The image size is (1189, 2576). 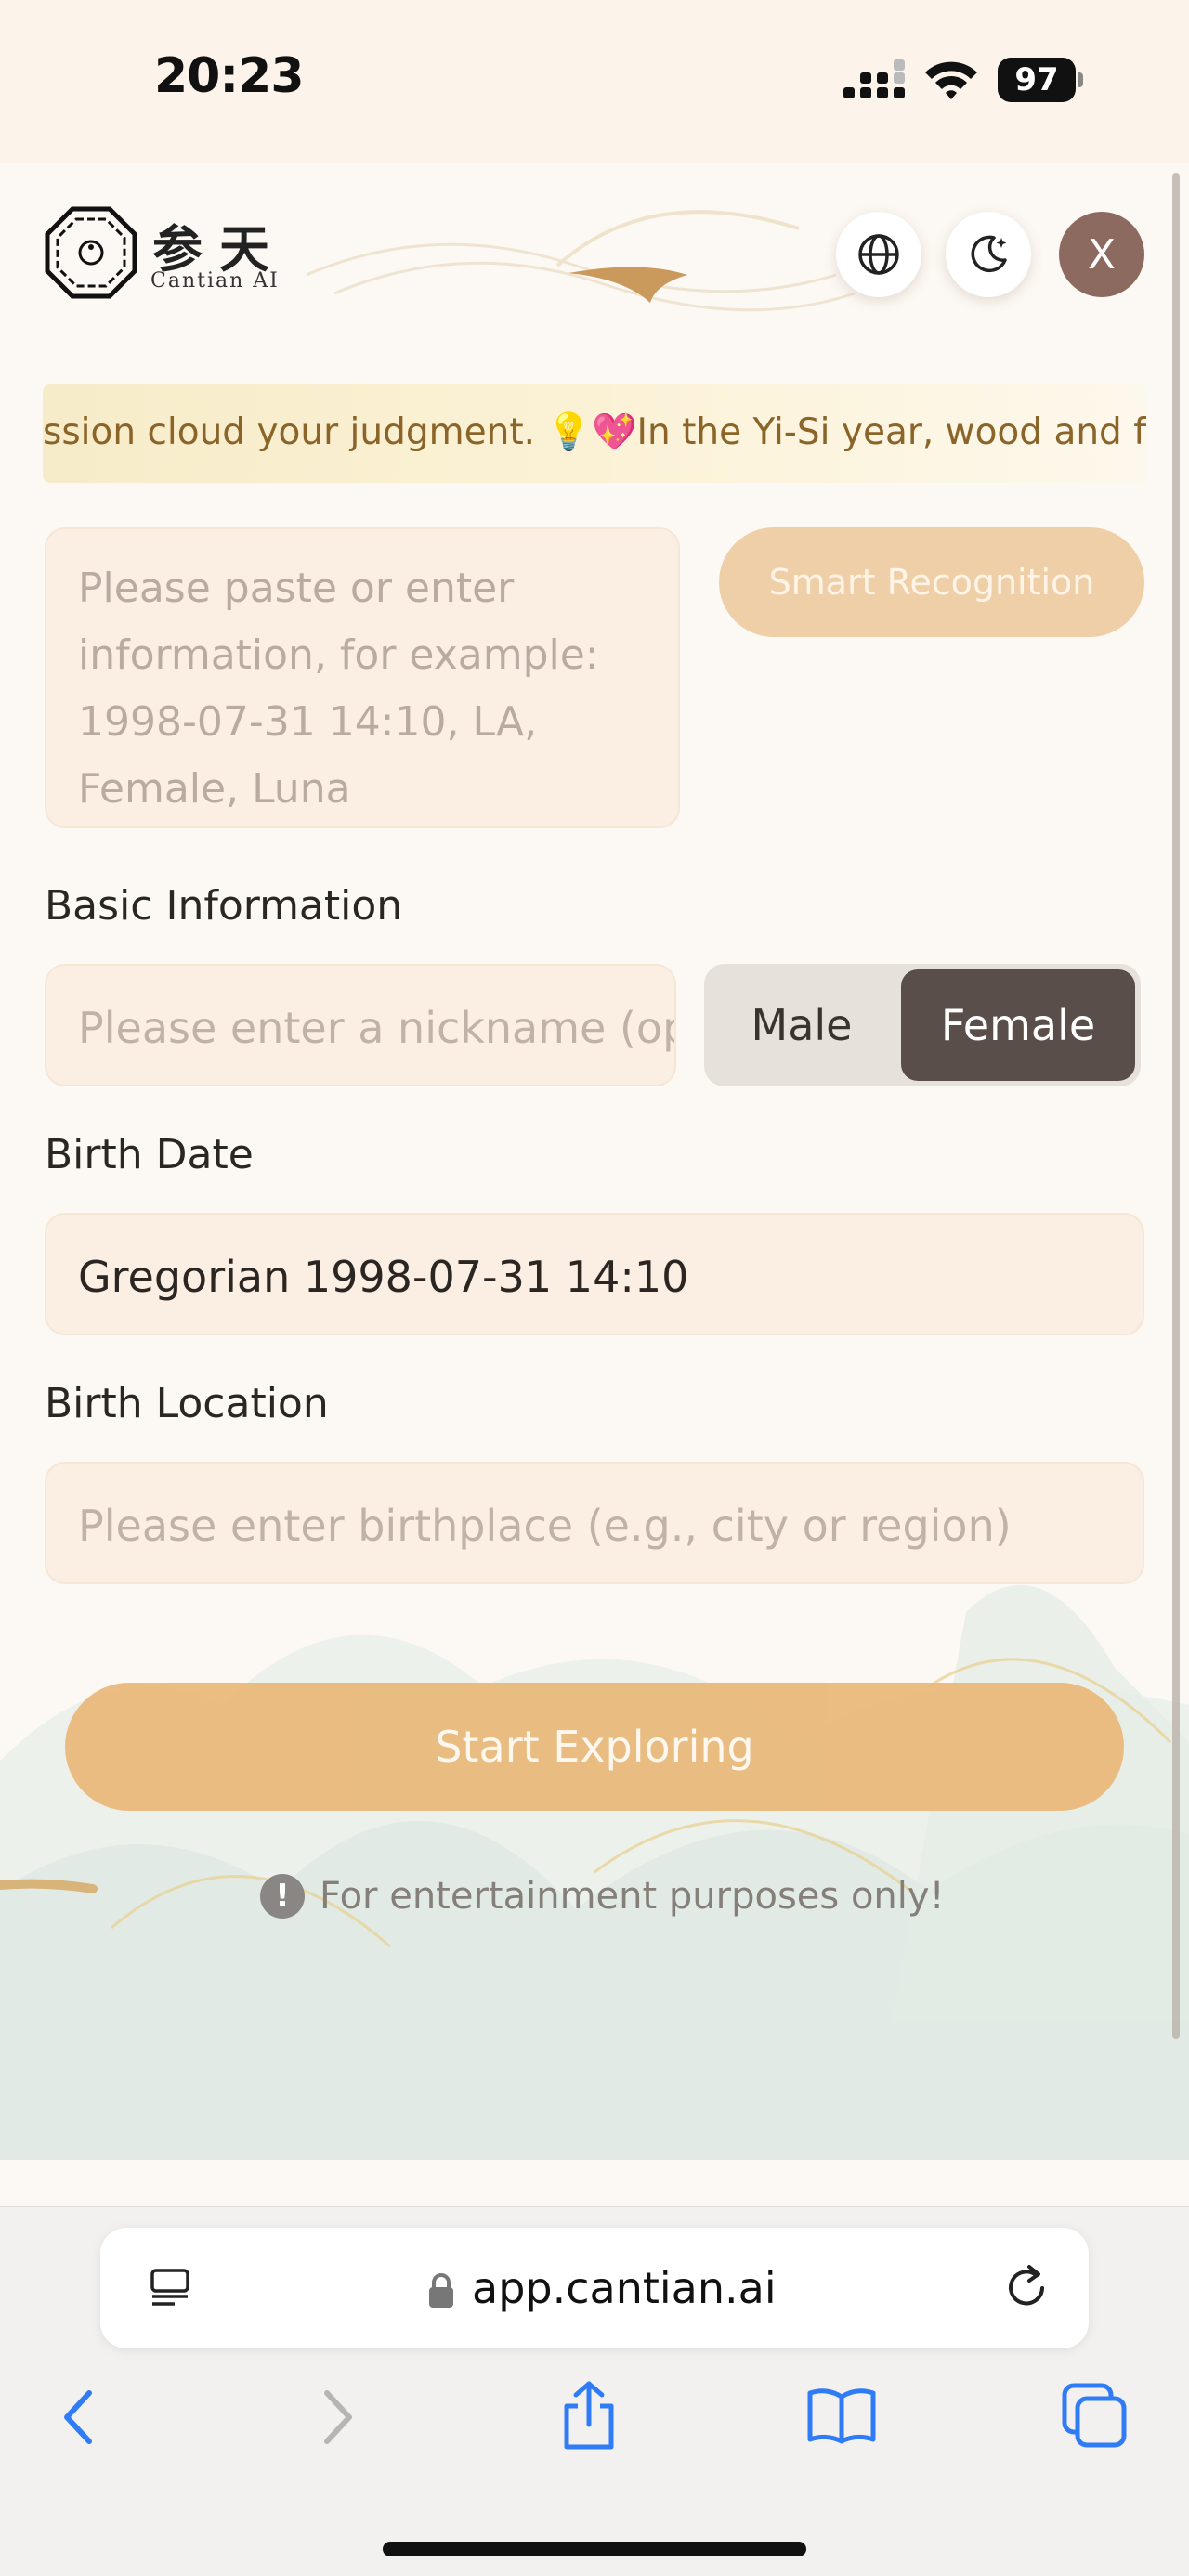 I want to click on bagua-logo-icon, so click(x=91, y=252).